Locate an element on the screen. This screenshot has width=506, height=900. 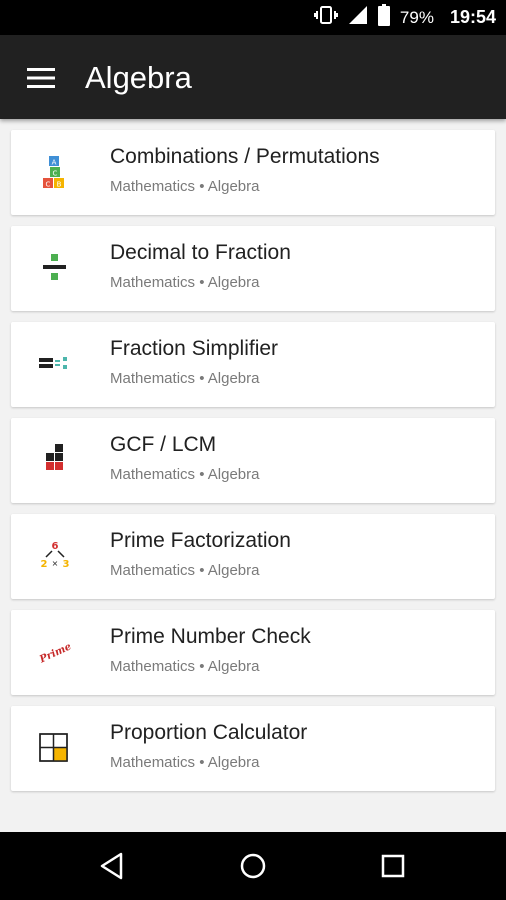
home-icon is located at coordinates (253, 866).